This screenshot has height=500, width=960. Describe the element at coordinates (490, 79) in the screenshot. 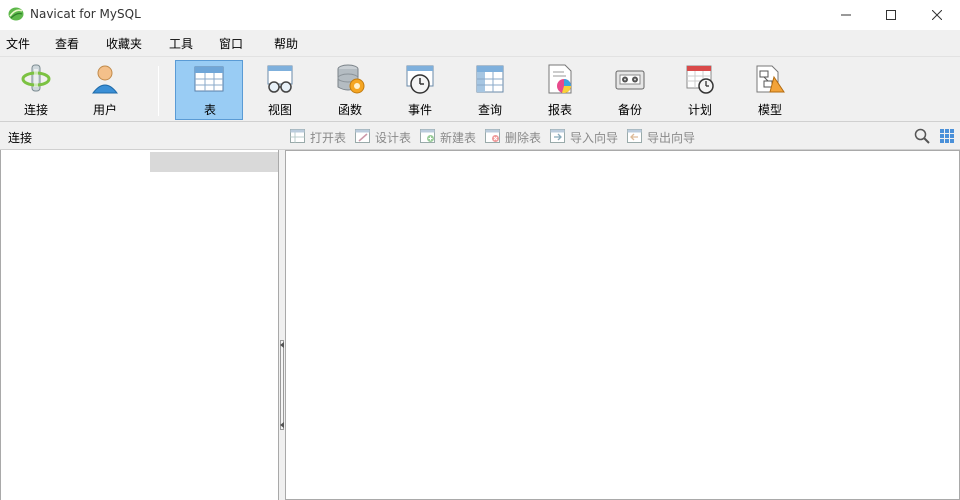

I see `query-icon` at that location.